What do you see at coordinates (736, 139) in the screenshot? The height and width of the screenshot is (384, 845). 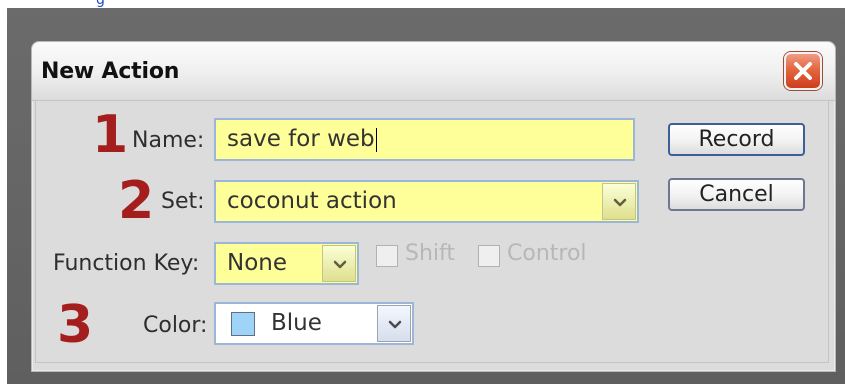 I see `record-button: Record` at bounding box center [736, 139].